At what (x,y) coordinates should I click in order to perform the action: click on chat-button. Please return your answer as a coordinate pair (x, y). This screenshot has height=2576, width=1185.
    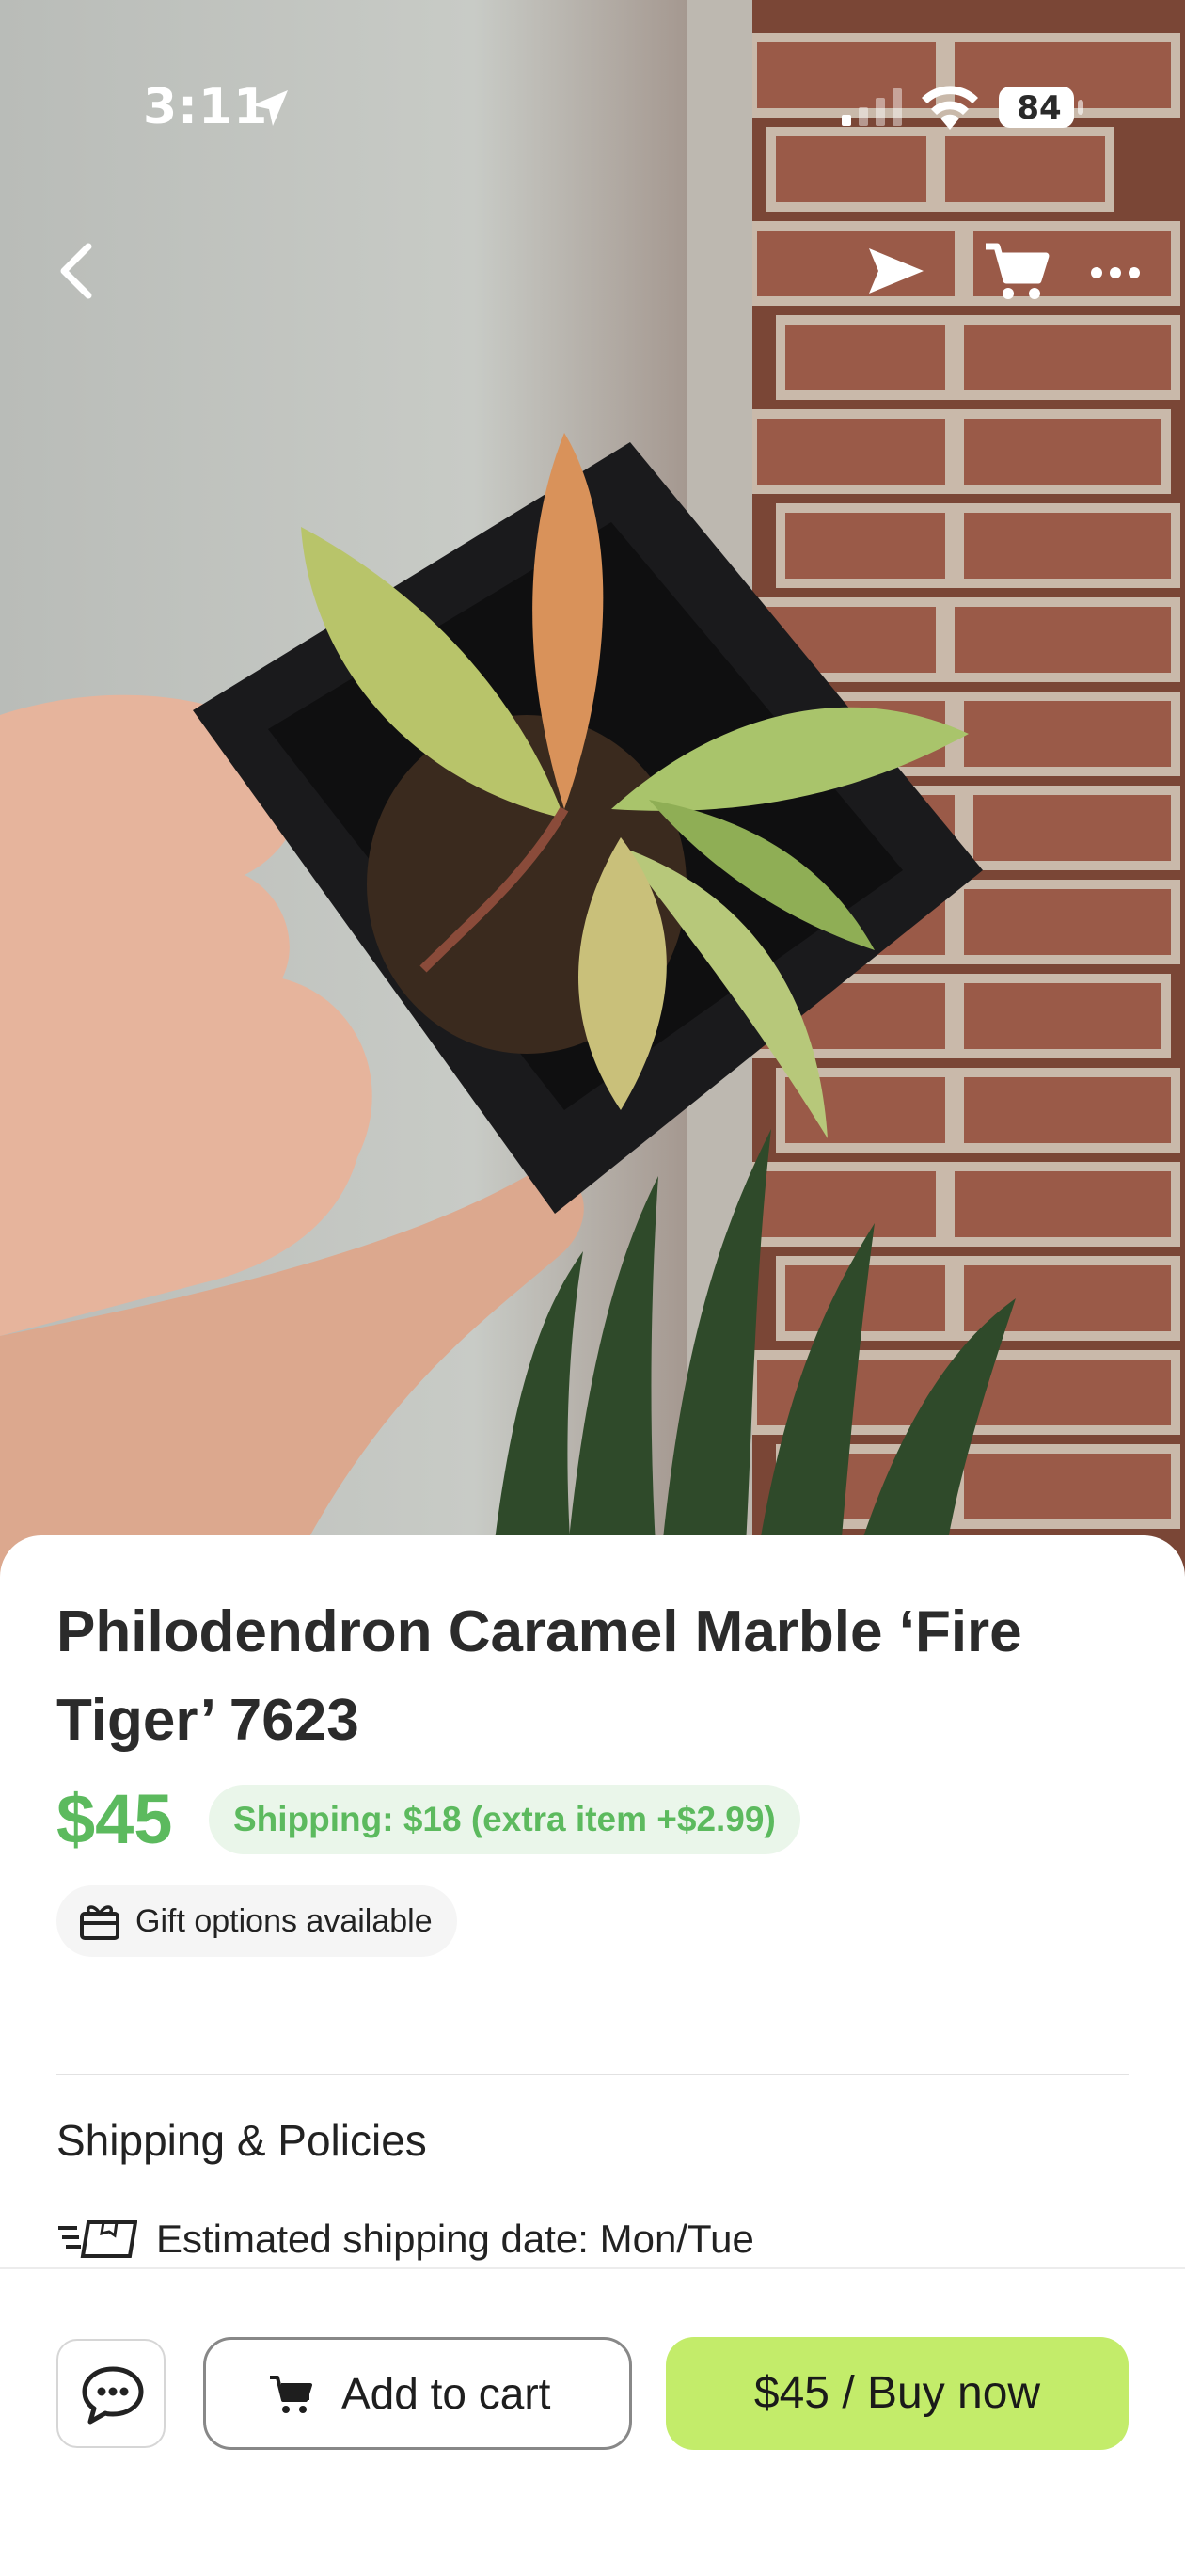
    Looking at the image, I should click on (111, 2393).